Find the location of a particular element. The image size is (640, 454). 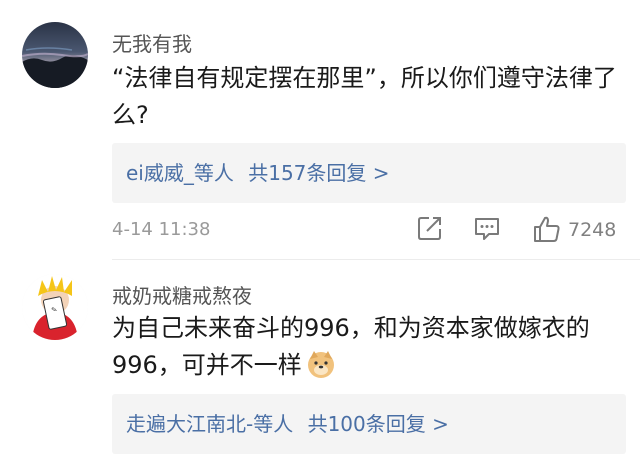

doge-emoji-icon is located at coordinates (321, 364).